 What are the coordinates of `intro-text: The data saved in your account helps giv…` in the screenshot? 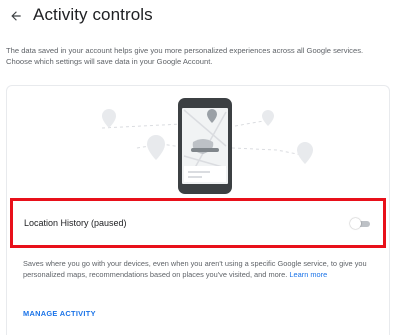 It's located at (185, 56).